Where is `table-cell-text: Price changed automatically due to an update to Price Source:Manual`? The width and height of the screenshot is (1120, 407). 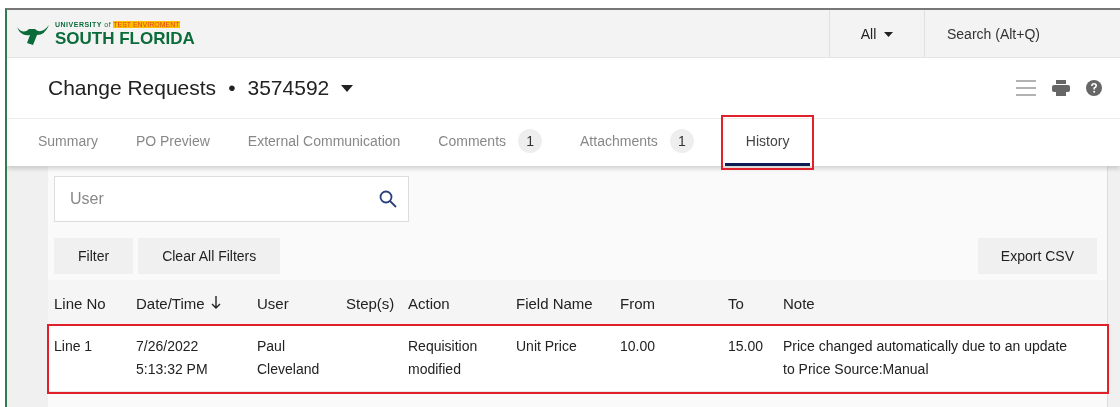 table-cell-text: Price changed automatically due to an update to Price Source:Manual is located at coordinates (926, 358).